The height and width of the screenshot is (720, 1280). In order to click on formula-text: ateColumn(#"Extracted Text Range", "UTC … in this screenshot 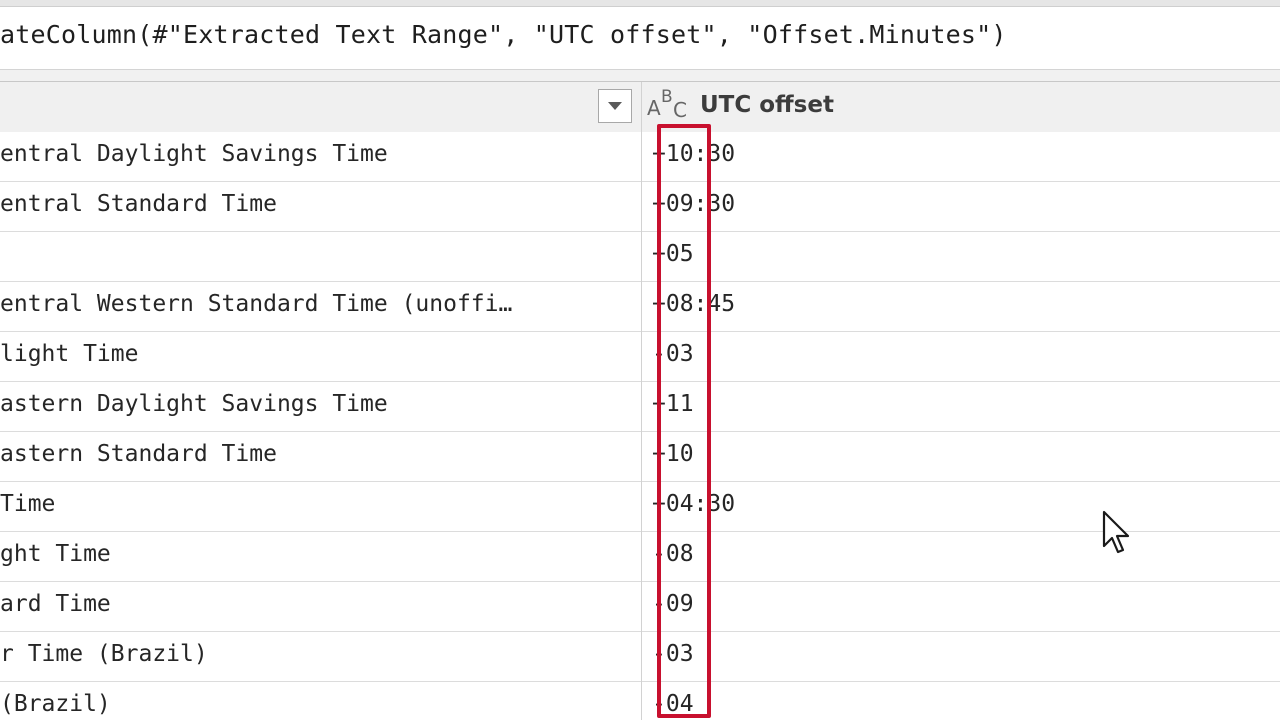, I will do `click(503, 34)`.